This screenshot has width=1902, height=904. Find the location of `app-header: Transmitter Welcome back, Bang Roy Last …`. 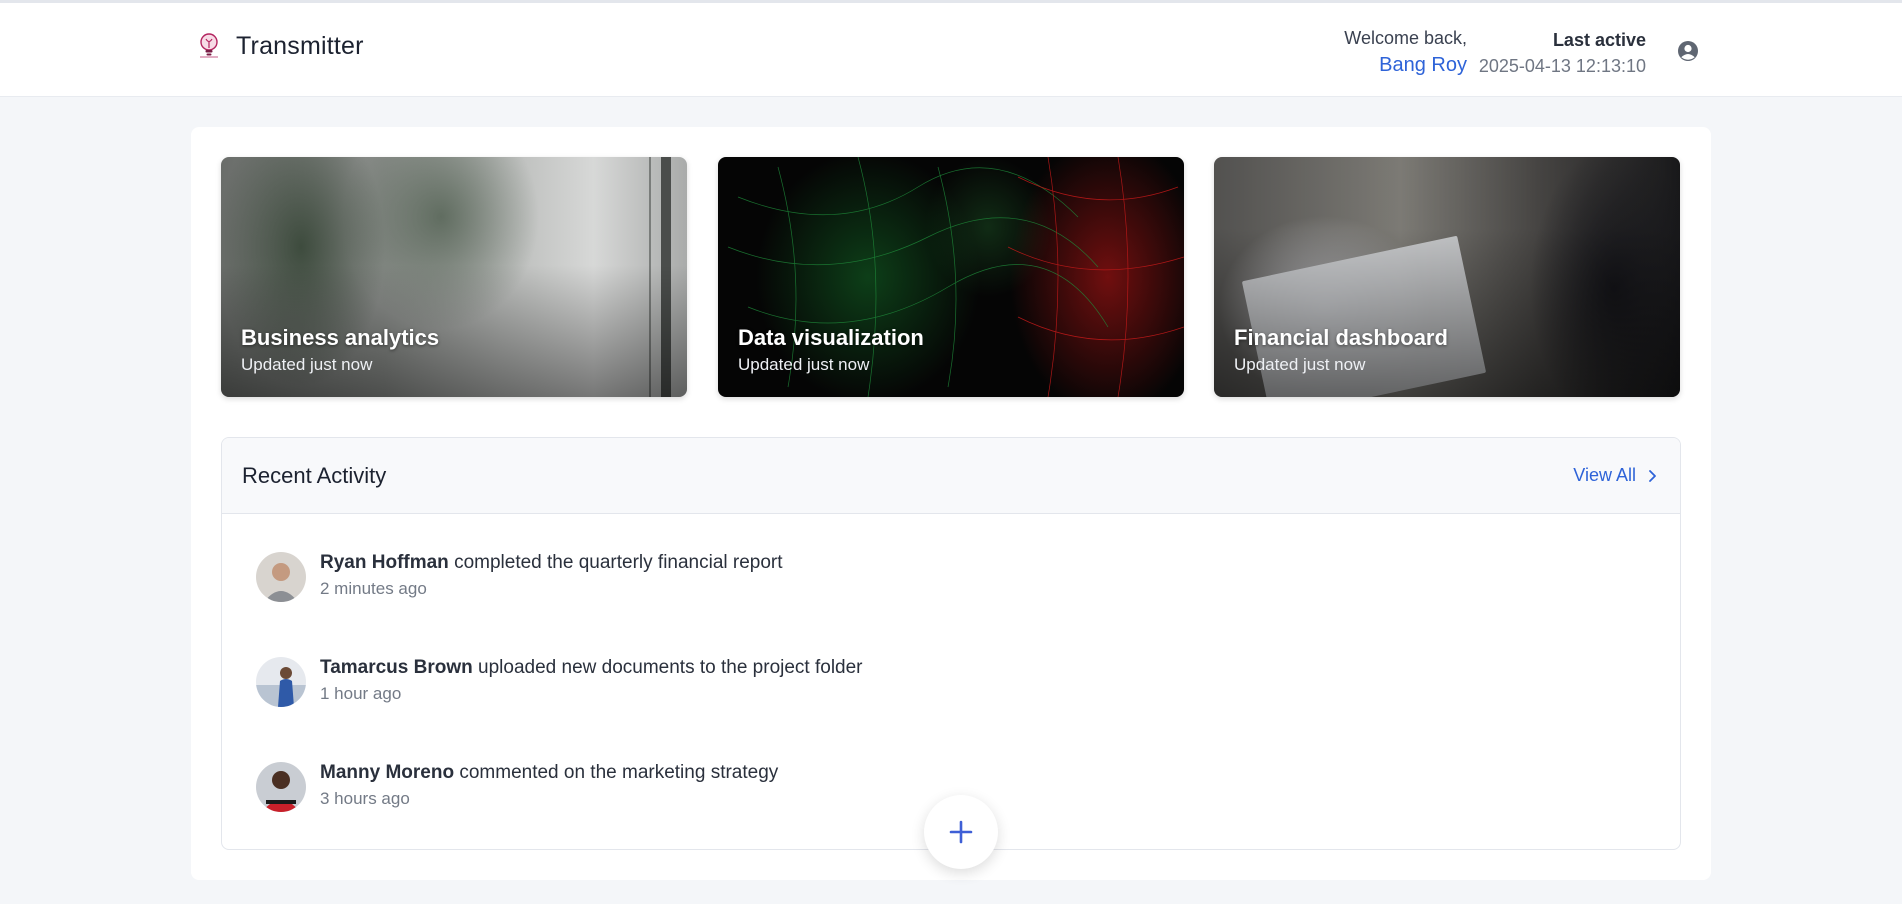

app-header: Transmitter Welcome back, Bang Roy Last … is located at coordinates (951, 50).